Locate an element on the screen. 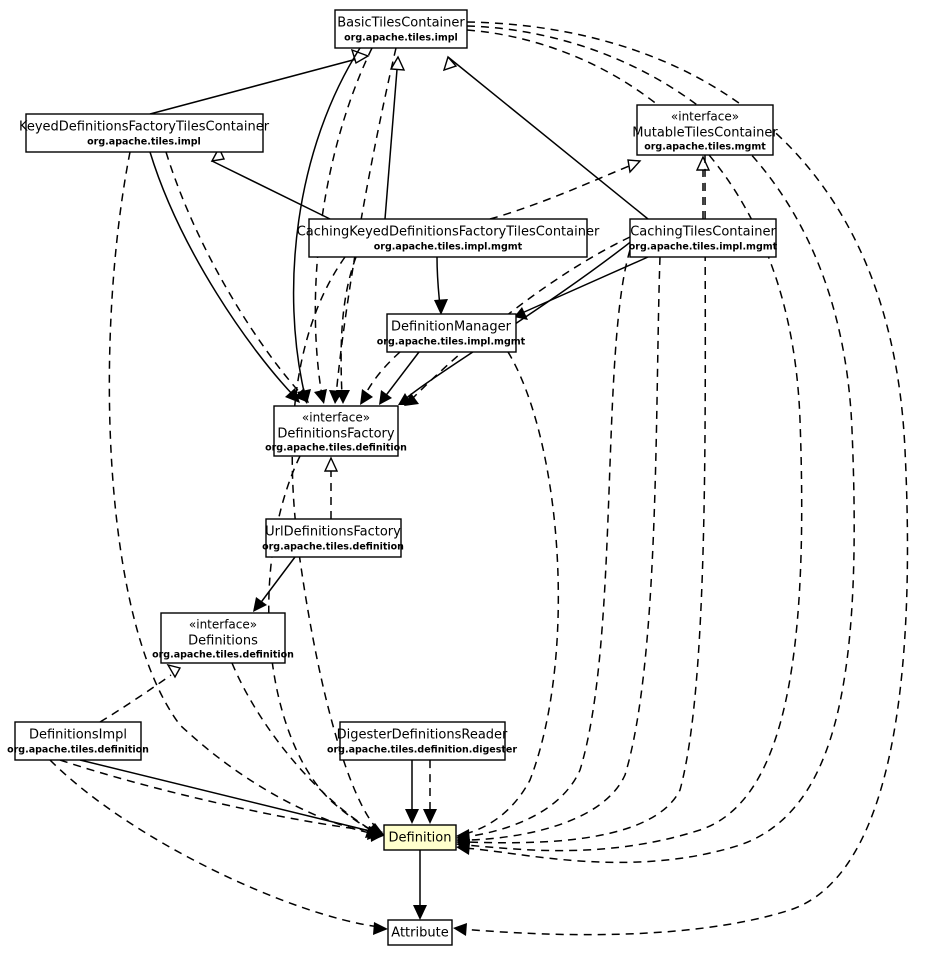 The height and width of the screenshot is (963, 931). class-package-caching-tiles-container: org.apache.tiles.impl.mgmt is located at coordinates (703, 247).